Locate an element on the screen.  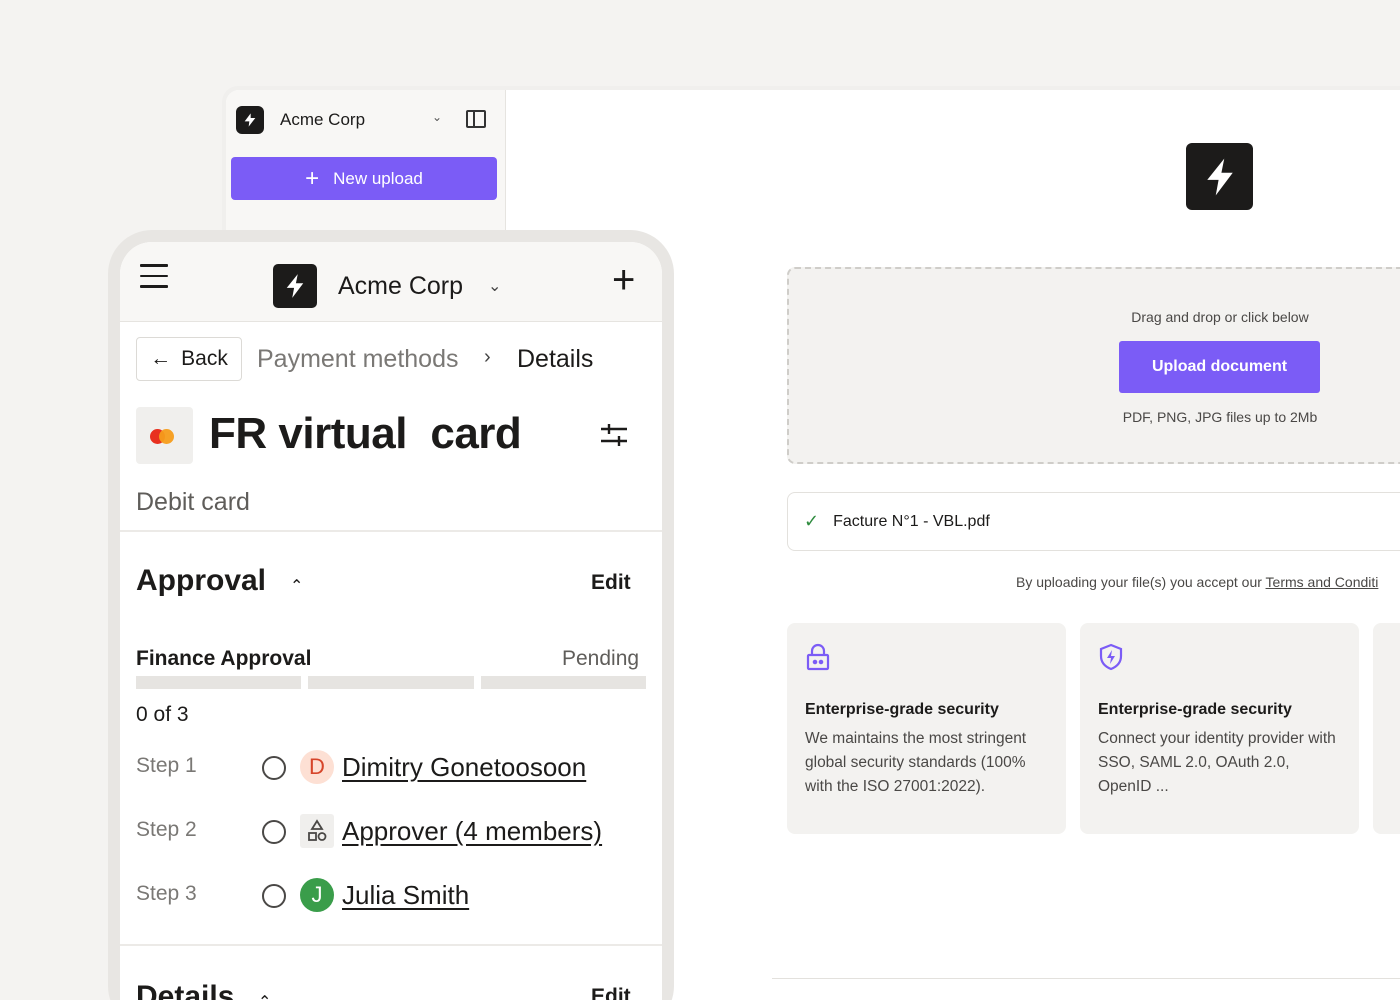
chevron-right-icon: › is located at coordinates (487, 357).